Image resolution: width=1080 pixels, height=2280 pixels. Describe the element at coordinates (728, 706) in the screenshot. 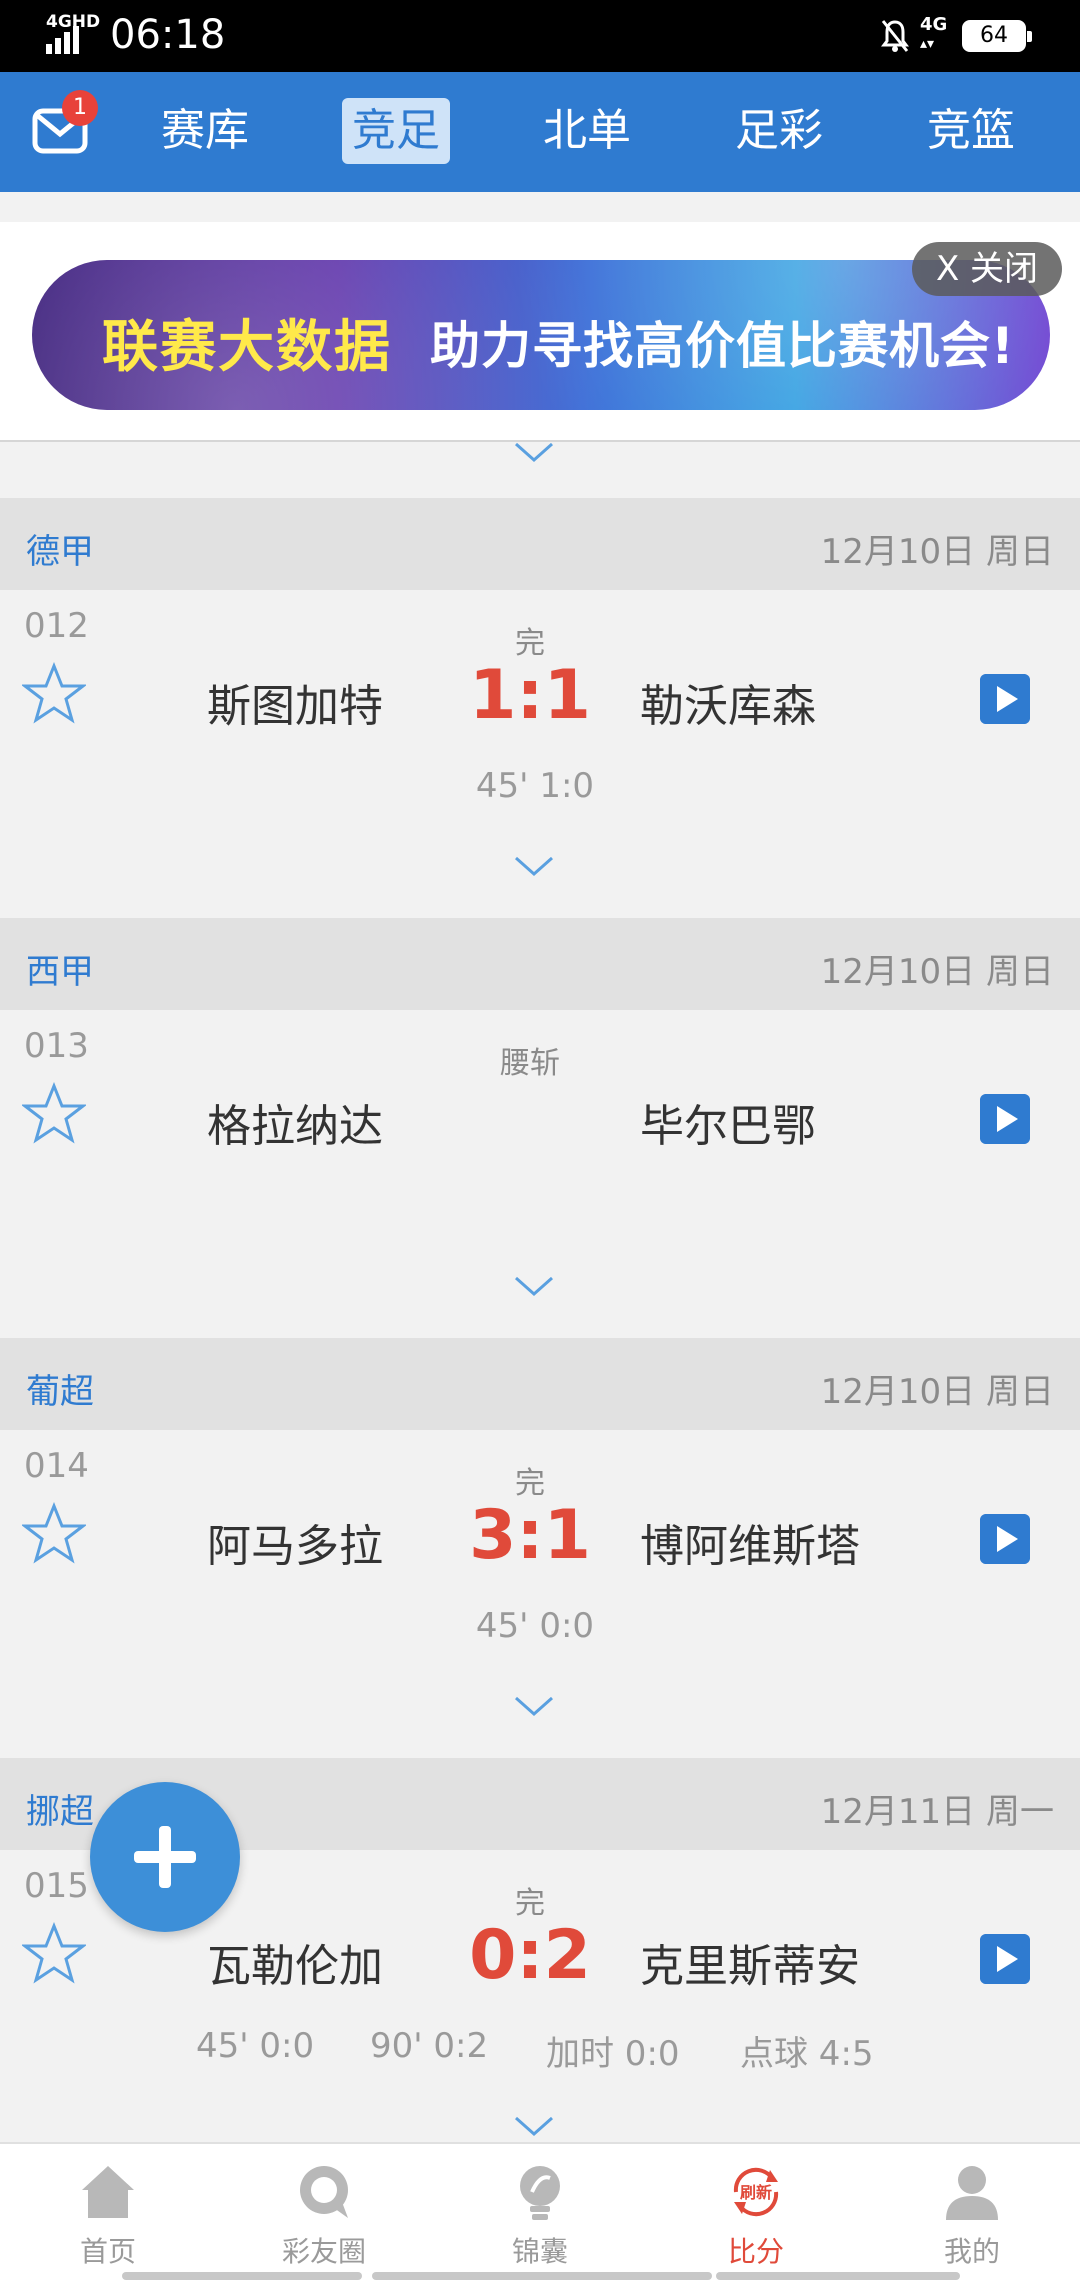

I see `away-team: 勒沃库森` at that location.